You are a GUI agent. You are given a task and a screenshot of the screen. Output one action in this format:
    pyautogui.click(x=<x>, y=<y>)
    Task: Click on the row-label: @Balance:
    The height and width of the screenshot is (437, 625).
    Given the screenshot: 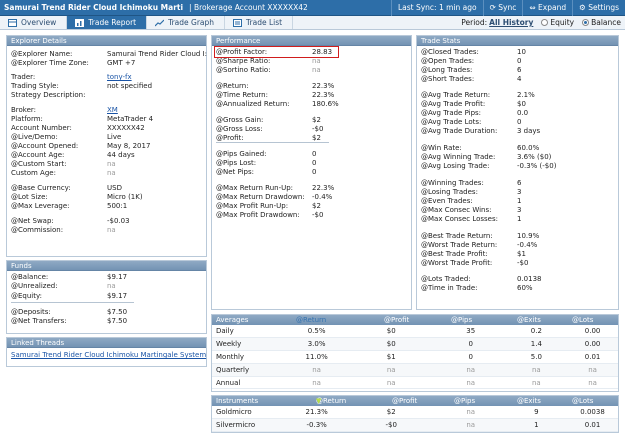 What is the action you would take?
    pyautogui.click(x=29, y=277)
    